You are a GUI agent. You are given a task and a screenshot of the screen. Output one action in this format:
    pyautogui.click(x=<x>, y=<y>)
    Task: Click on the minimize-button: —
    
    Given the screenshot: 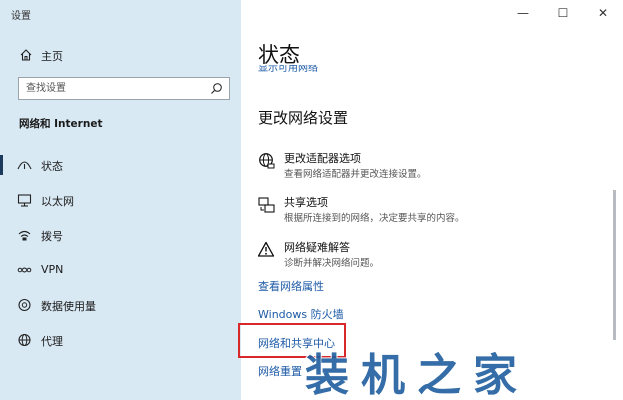 What is the action you would take?
    pyautogui.click(x=523, y=13)
    